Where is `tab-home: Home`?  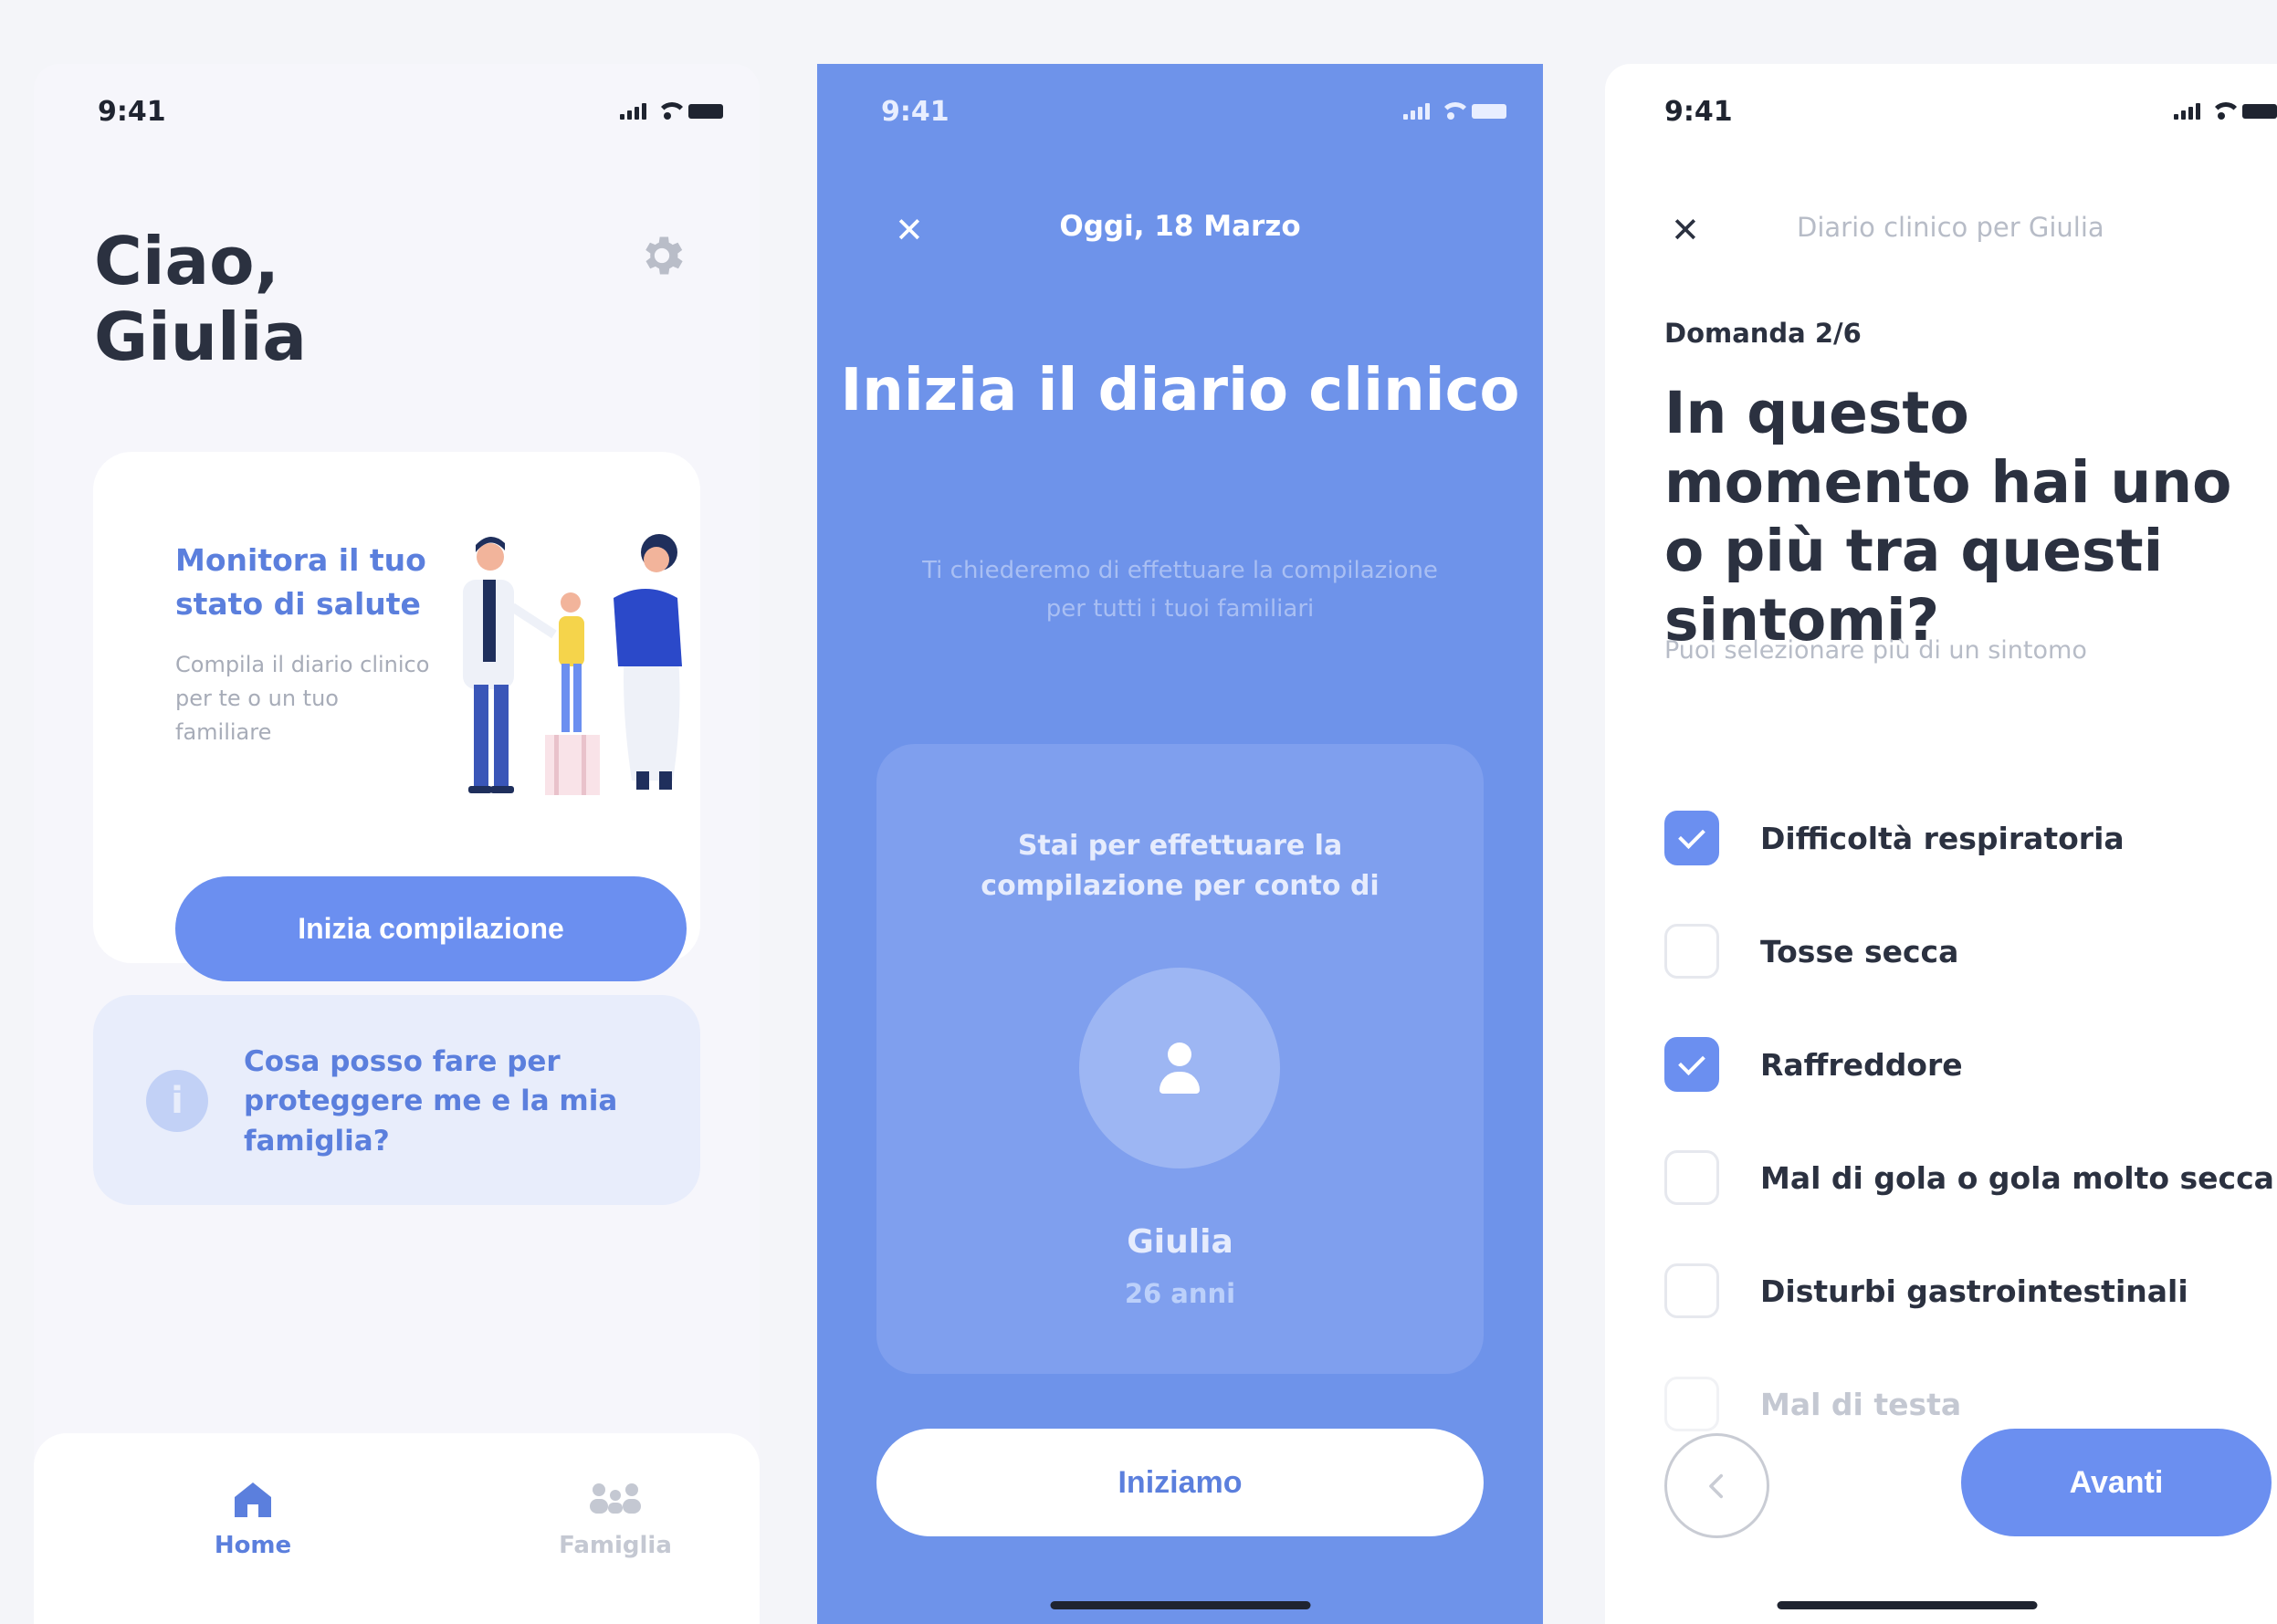
tab-home: Home is located at coordinates (253, 1519).